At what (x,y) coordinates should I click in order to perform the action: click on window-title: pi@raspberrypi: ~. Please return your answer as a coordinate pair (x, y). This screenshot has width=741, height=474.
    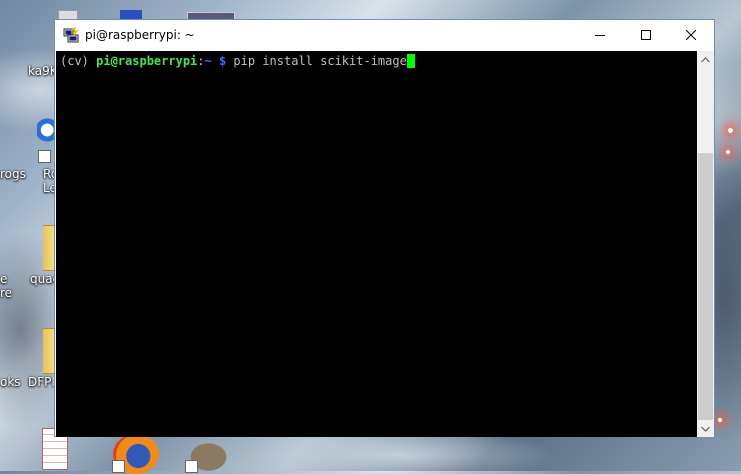
    Looking at the image, I should click on (140, 35).